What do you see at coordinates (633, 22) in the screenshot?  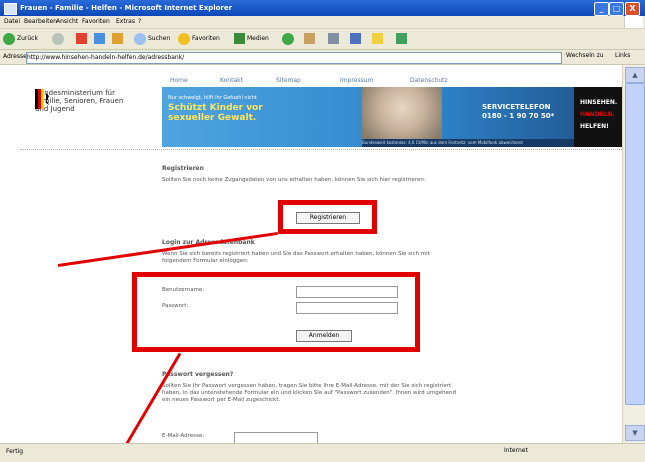 I see `windows-flag-icon` at bounding box center [633, 22].